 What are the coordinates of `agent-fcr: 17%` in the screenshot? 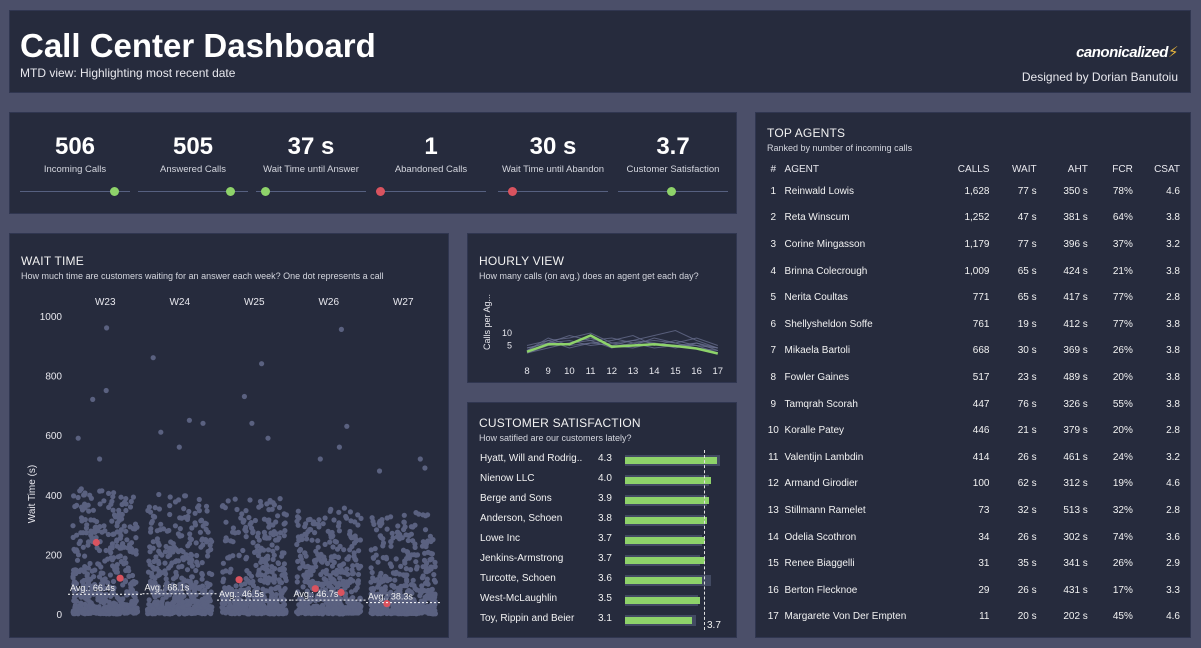 It's located at (1122, 590).